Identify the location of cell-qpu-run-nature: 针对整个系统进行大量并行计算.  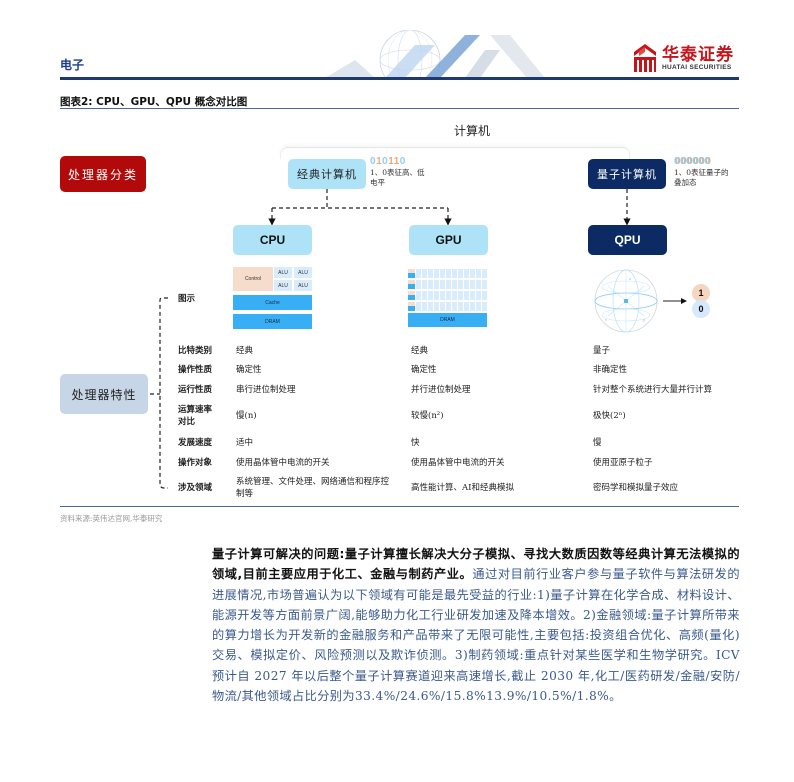
(653, 390).